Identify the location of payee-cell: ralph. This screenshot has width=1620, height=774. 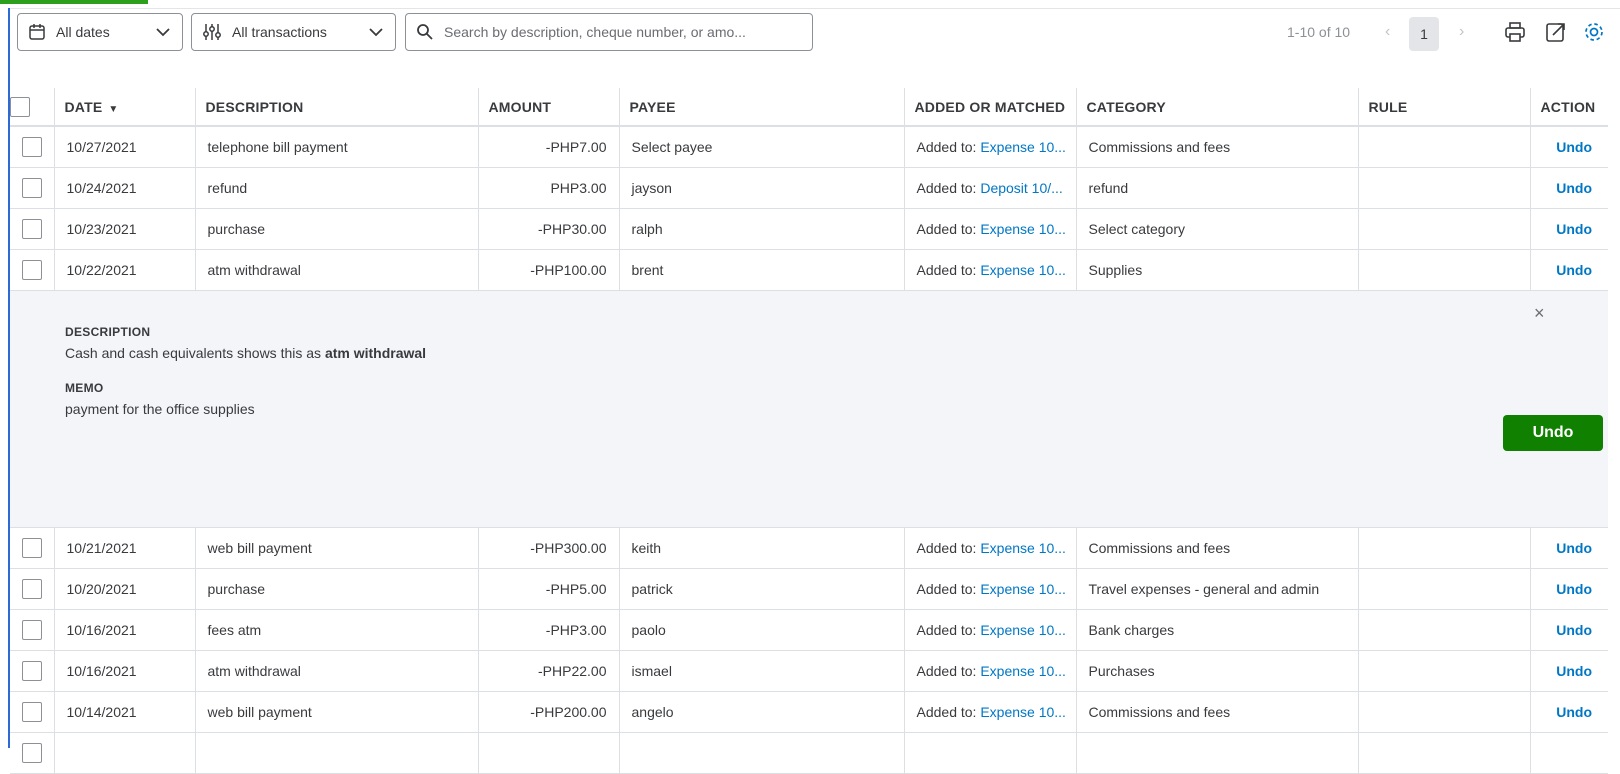
(762, 229).